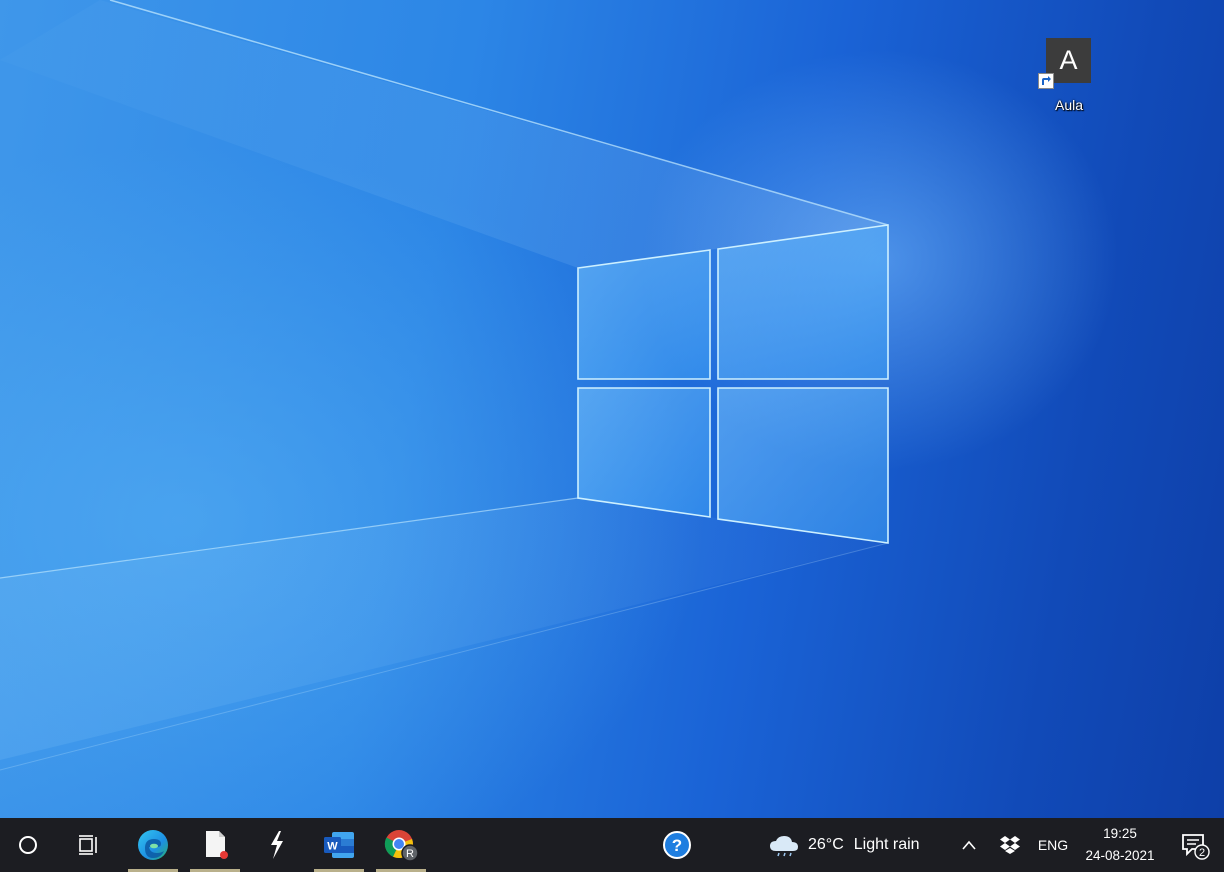  Describe the element at coordinates (1120, 845) in the screenshot. I see `clock: 19:25 24-08-2021` at that location.